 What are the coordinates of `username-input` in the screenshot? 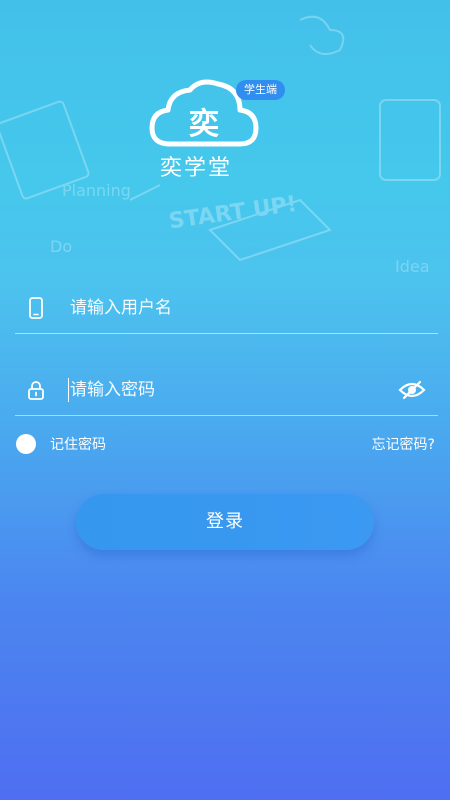 It's located at (225, 308).